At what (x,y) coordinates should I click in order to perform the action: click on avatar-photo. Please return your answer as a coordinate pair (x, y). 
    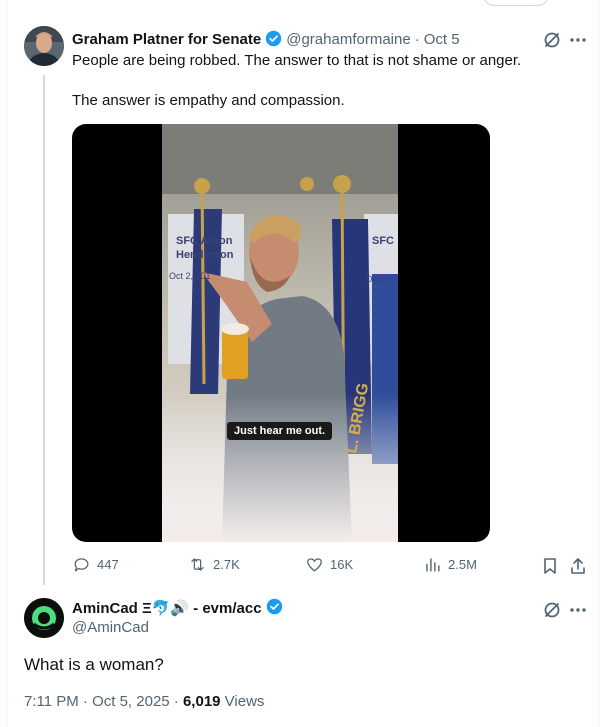
    Looking at the image, I should click on (44, 46).